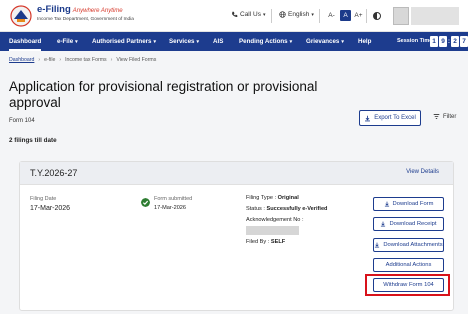 This screenshot has height=314, width=468. What do you see at coordinates (145, 202) in the screenshot?
I see `check-circle-icon` at bounding box center [145, 202].